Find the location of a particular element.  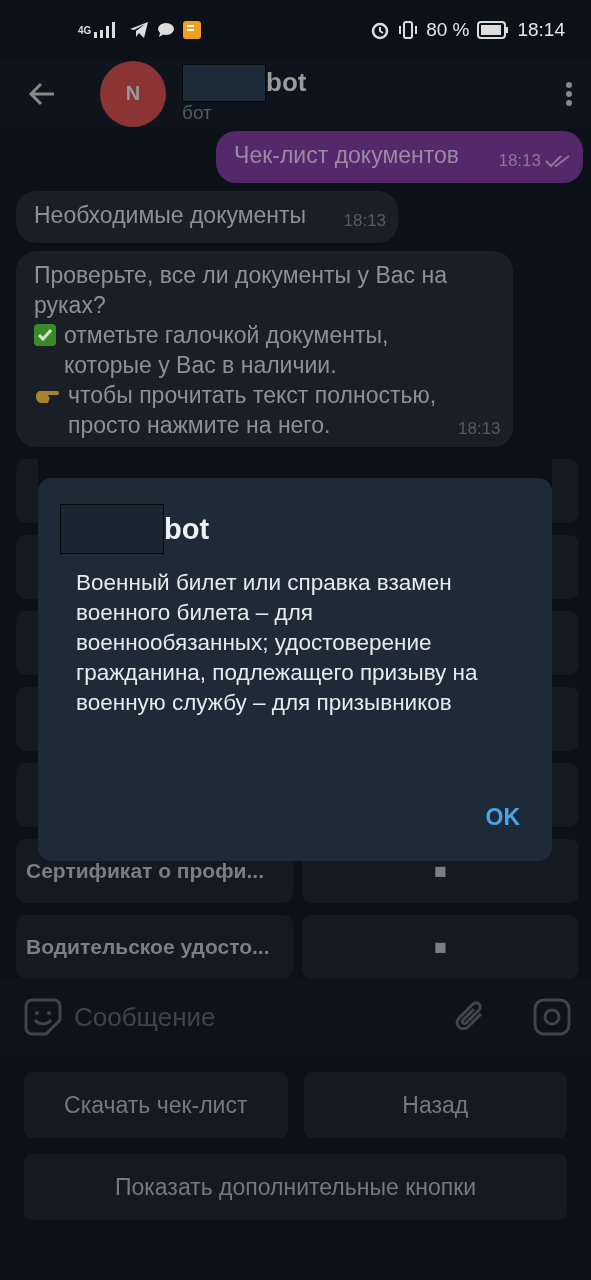

network-type: 4G is located at coordinates (85, 30).